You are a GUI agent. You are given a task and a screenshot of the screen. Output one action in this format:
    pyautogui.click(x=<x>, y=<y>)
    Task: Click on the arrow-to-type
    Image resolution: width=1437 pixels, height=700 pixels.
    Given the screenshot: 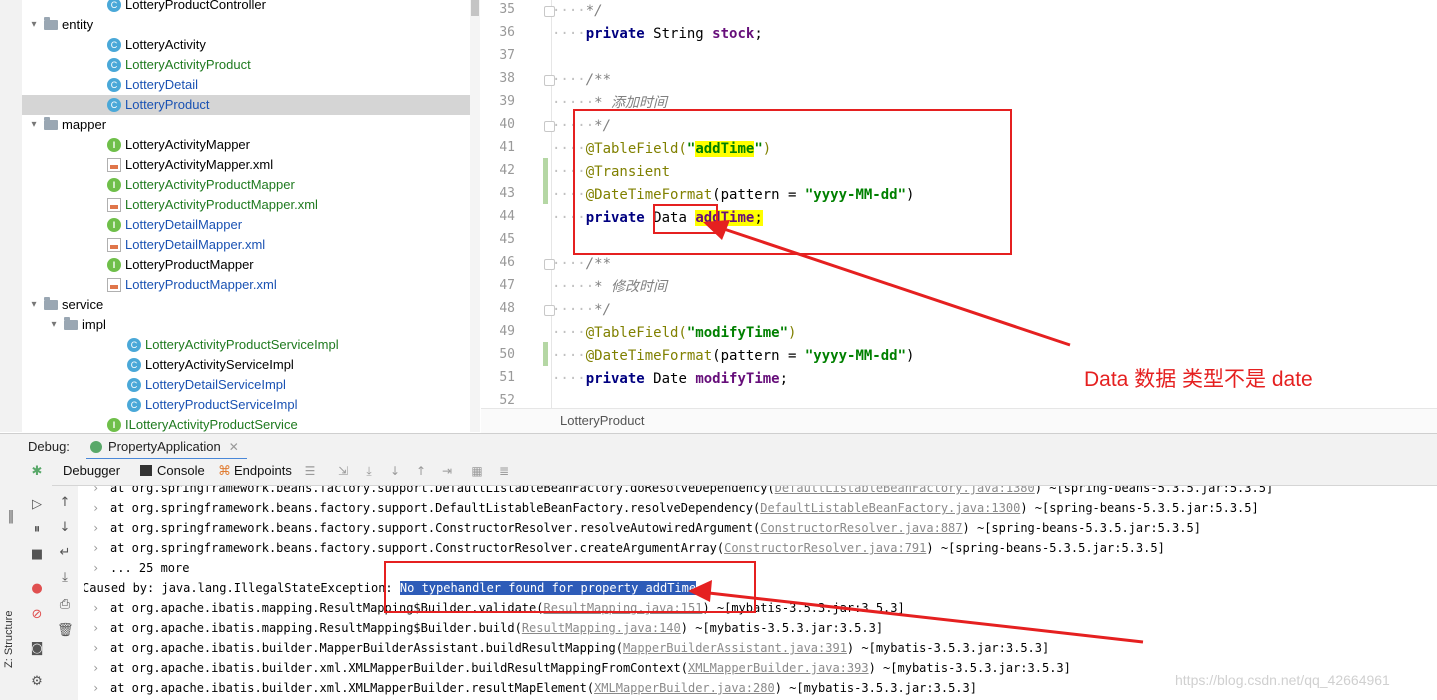 What is the action you would take?
    pyautogui.click(x=891, y=285)
    